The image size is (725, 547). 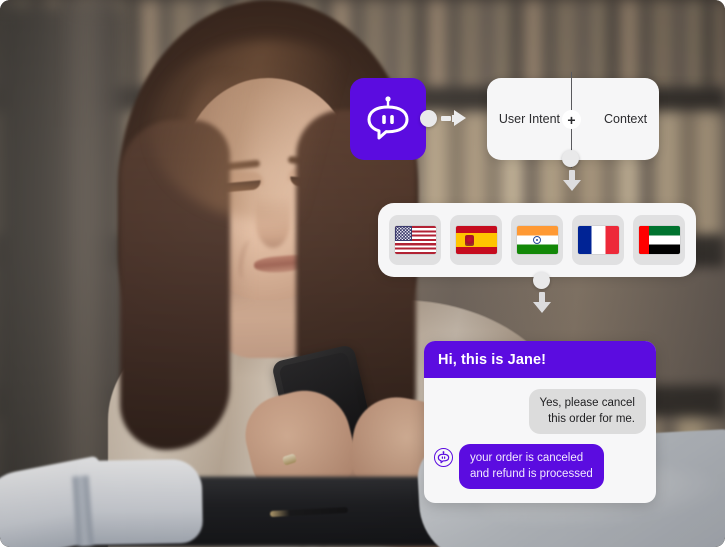 I want to click on plus-icon: +, so click(x=571, y=119).